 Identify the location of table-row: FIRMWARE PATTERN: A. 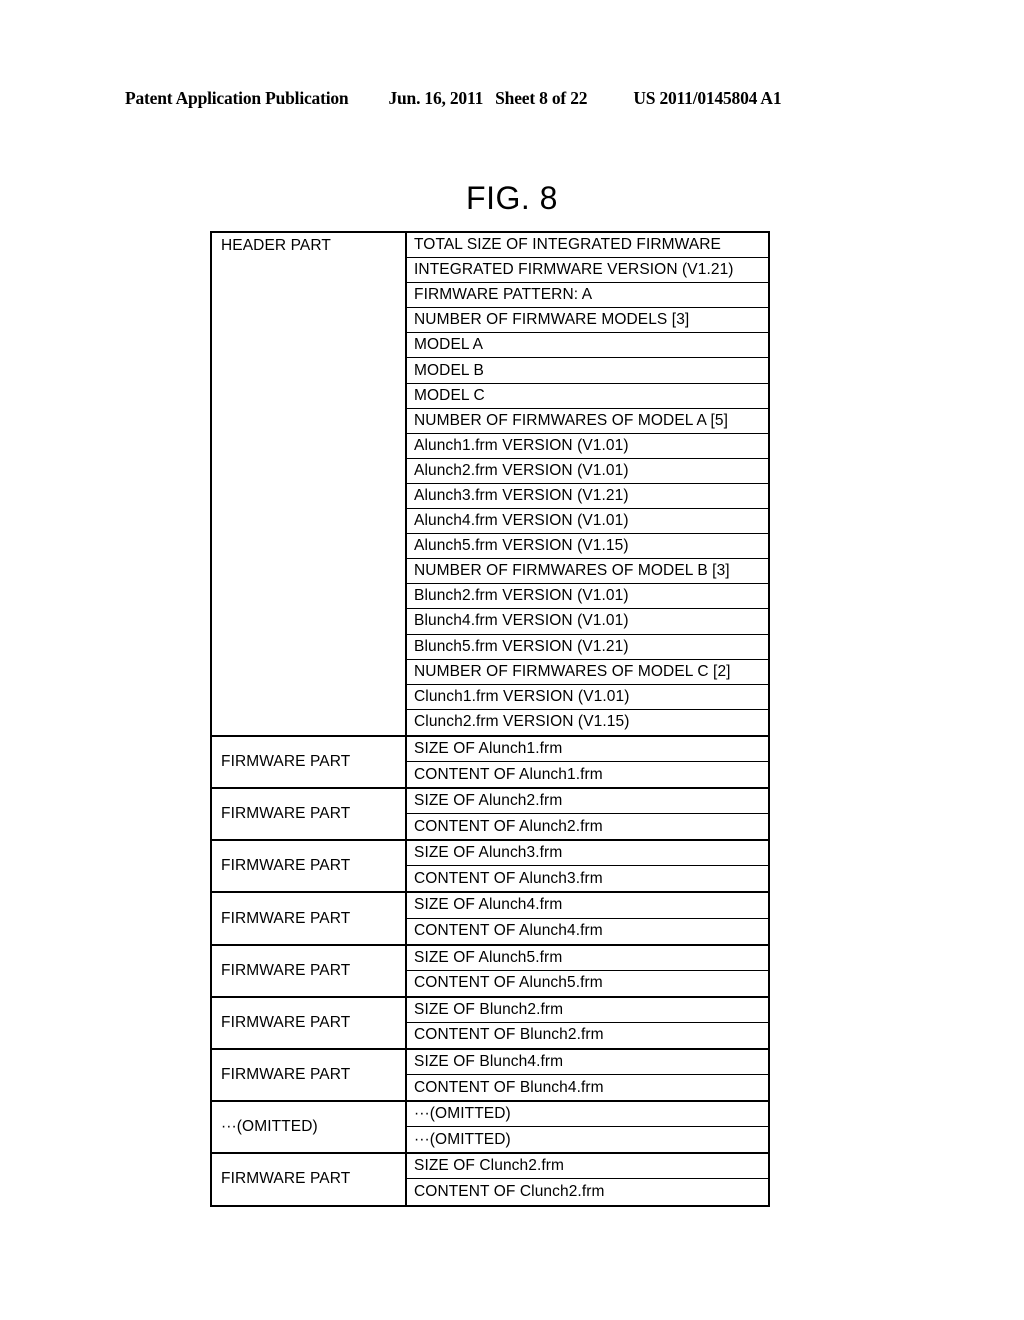
(587, 296).